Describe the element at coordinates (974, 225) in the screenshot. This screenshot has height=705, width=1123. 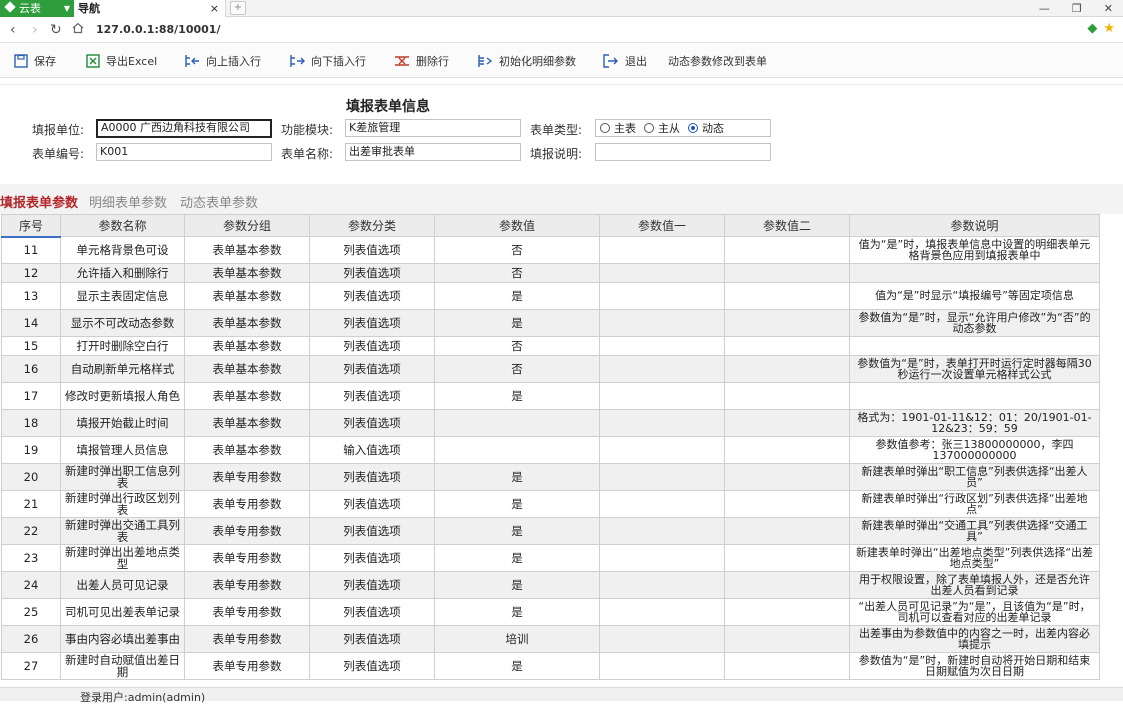
I see `column-header: 参数说明` at that location.